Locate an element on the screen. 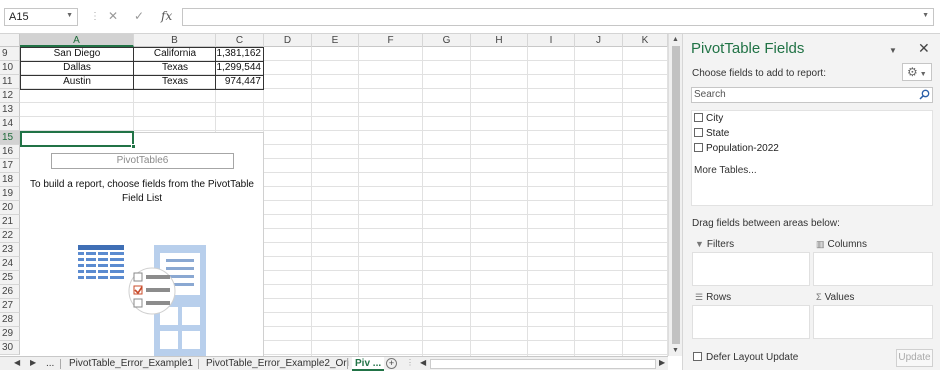  column-header: D is located at coordinates (288, 40).